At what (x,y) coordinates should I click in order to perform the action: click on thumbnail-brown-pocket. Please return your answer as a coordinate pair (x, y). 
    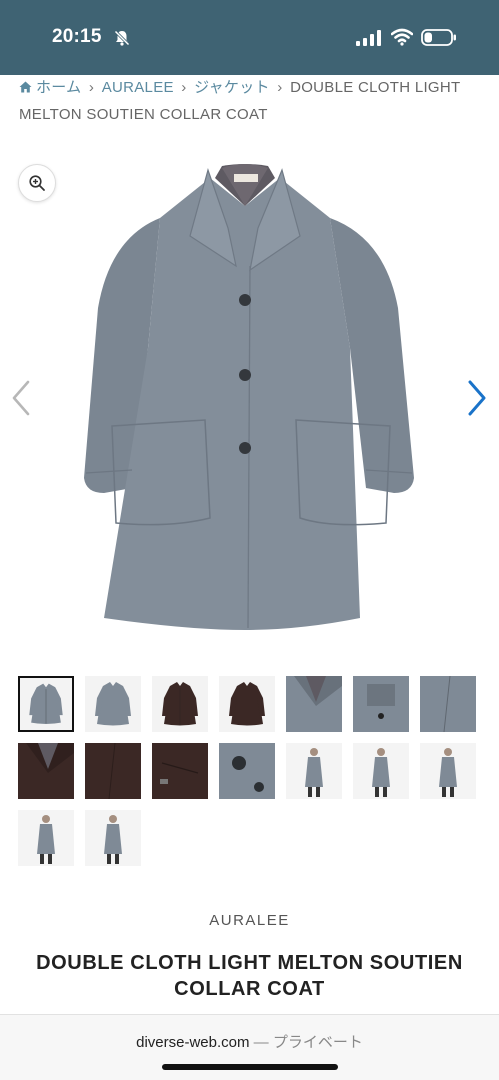
    Looking at the image, I should click on (180, 771).